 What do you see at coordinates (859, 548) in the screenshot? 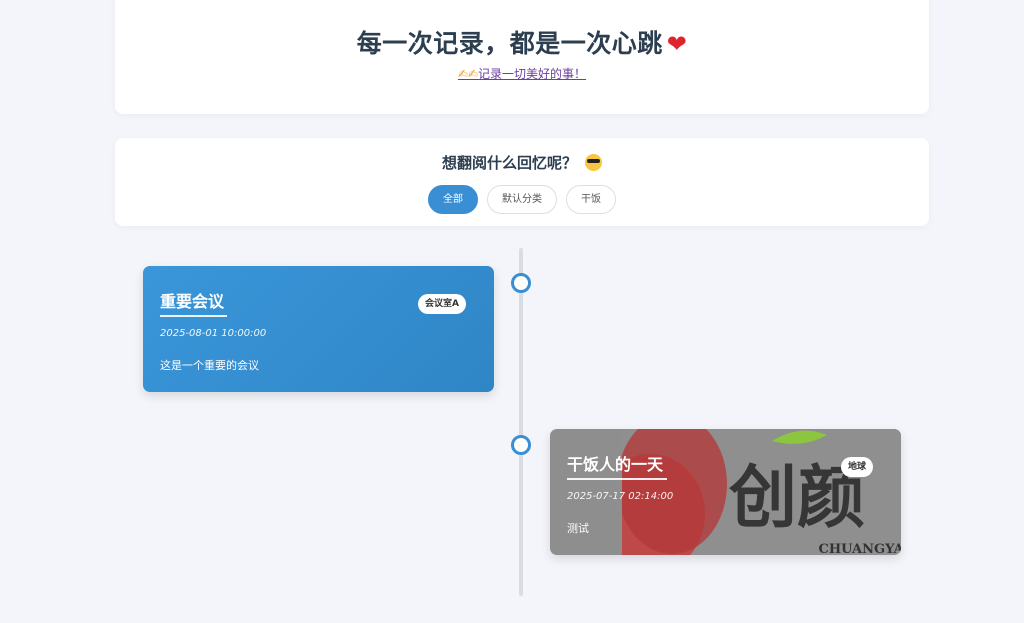
I see `background-logo-sub: CHUANGYAN` at bounding box center [859, 548].